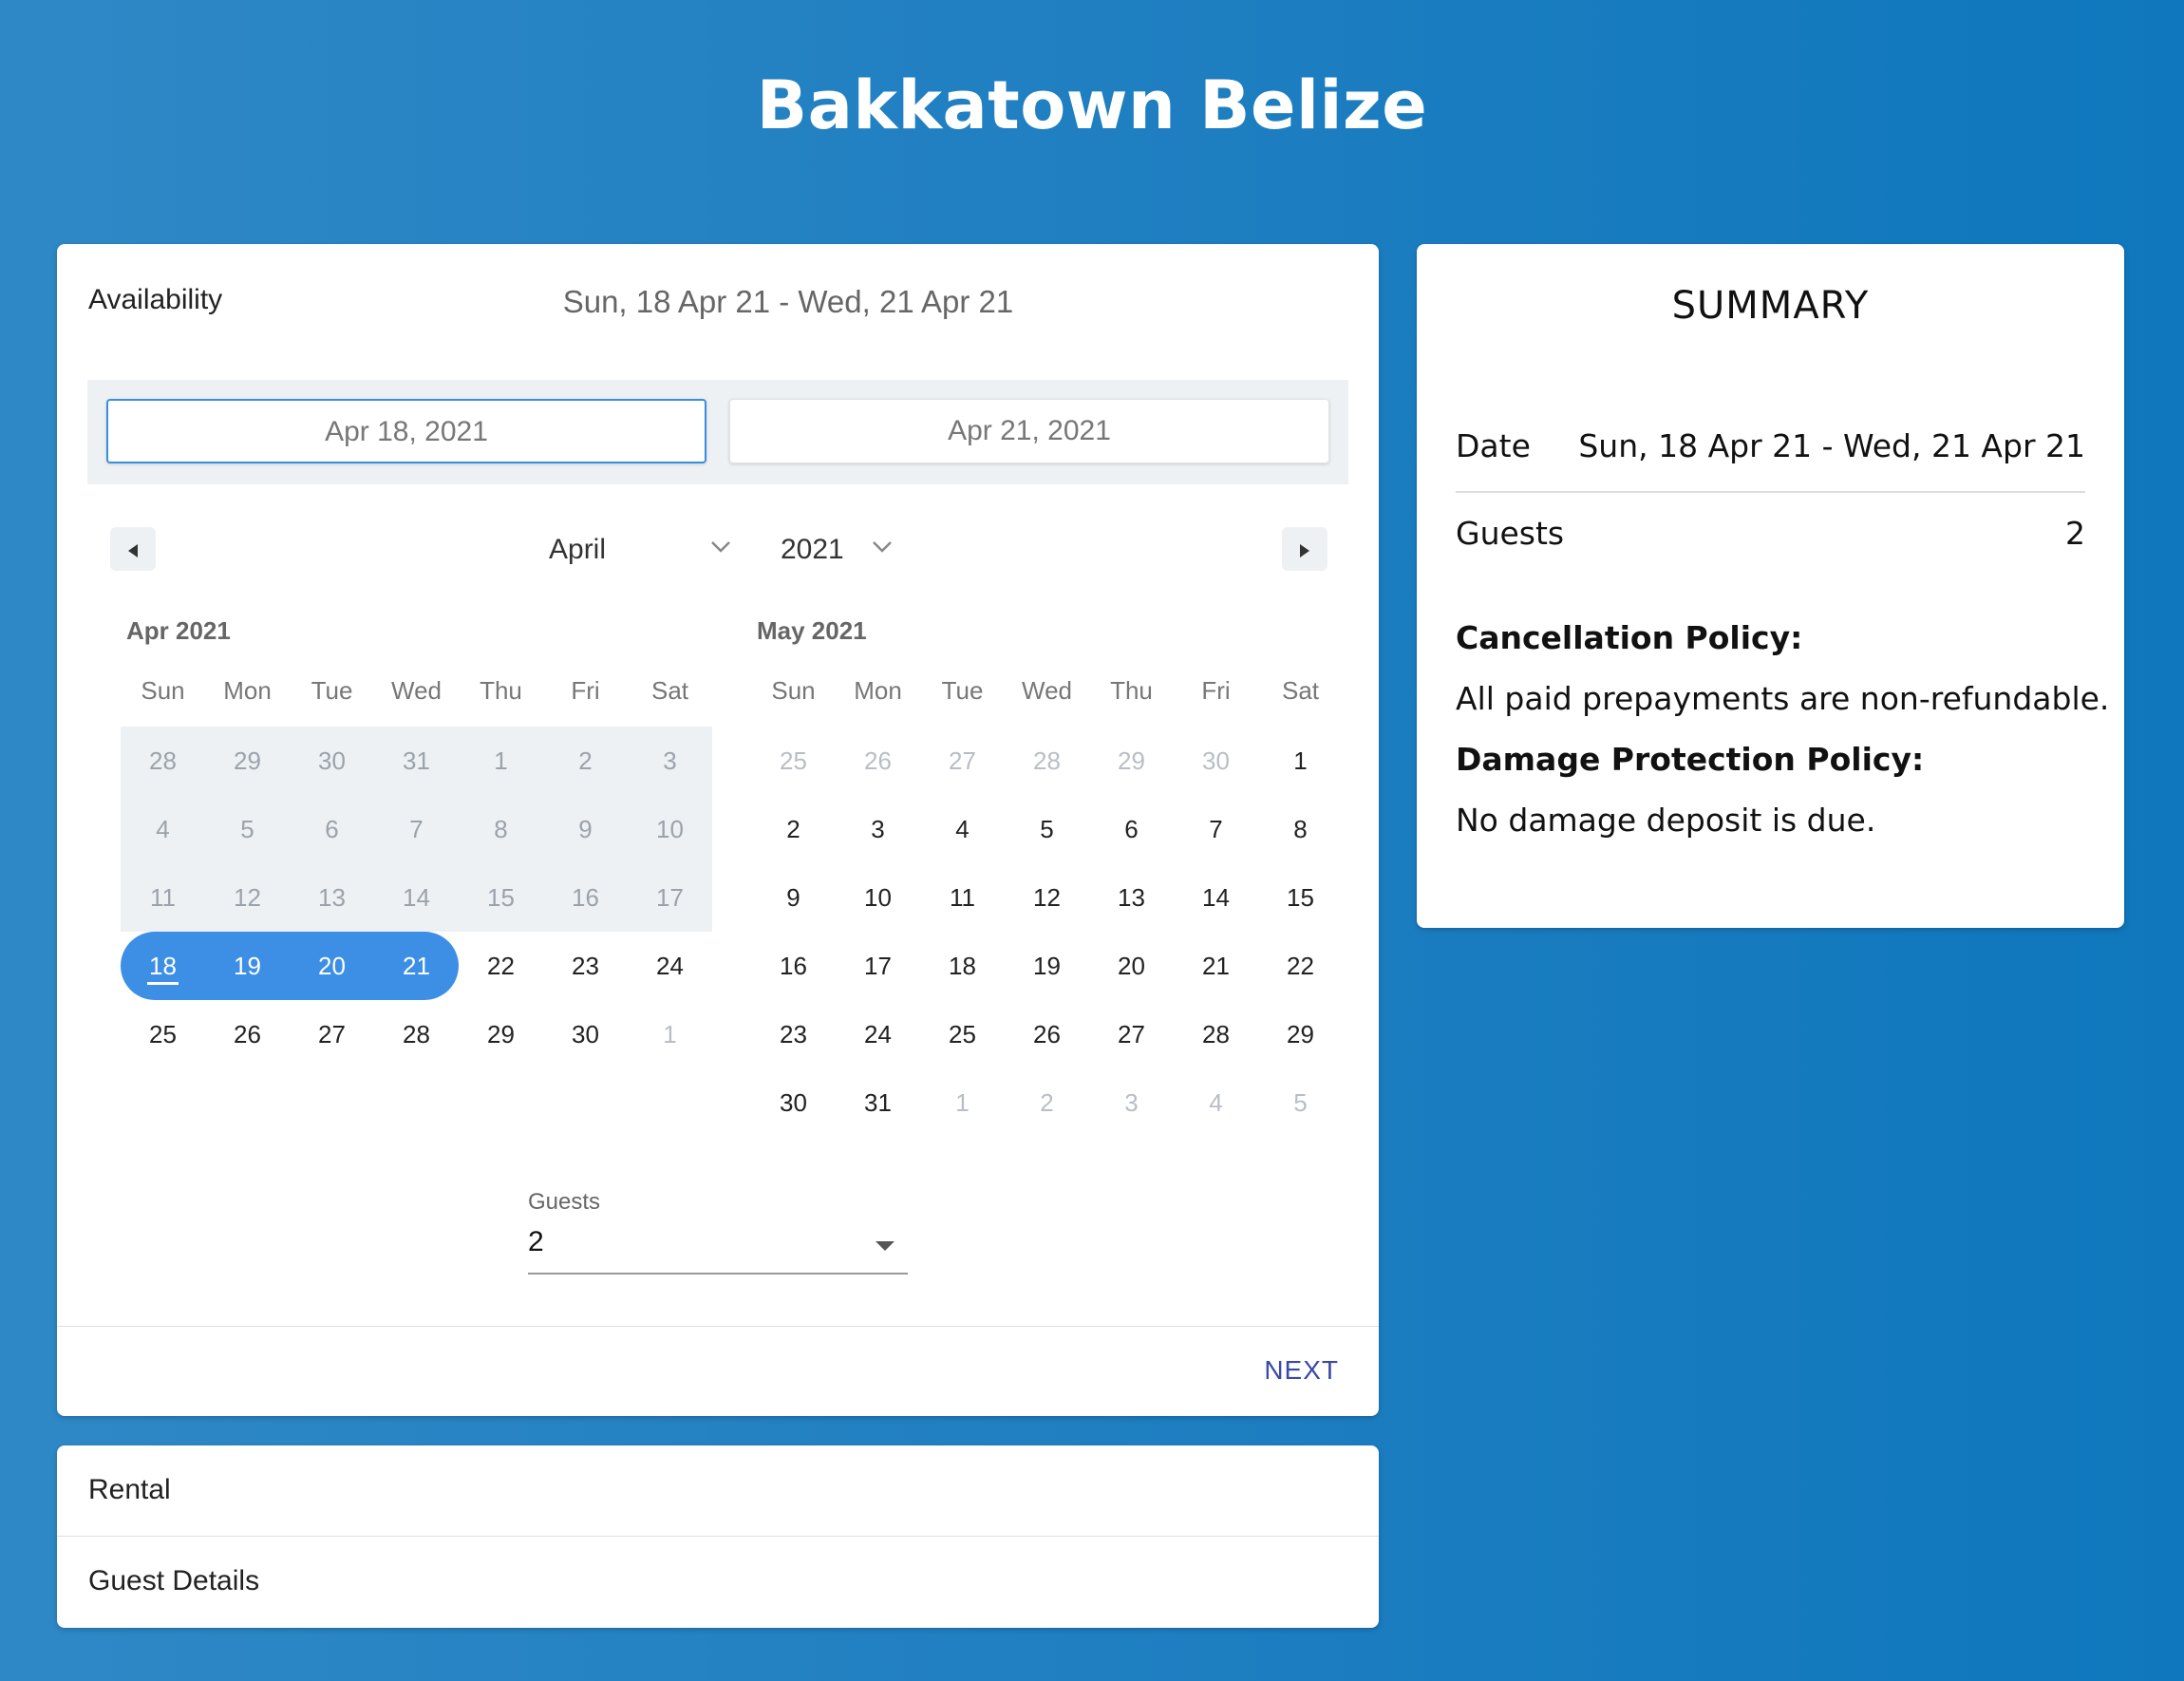  What do you see at coordinates (130, 1490) in the screenshot?
I see `step-rental: Rental` at bounding box center [130, 1490].